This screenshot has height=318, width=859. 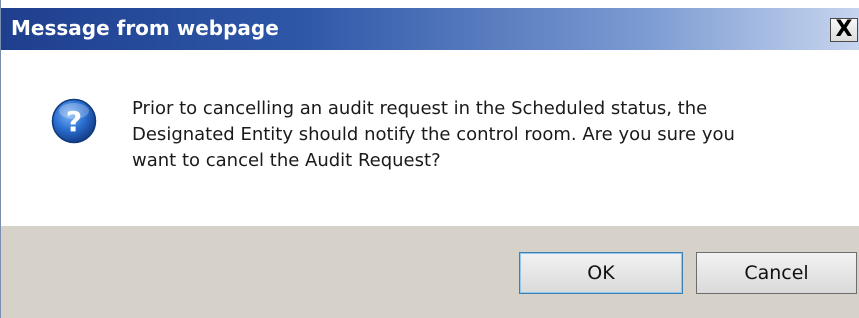 I want to click on message-line: want to cancel the Audit Request?, so click(x=286, y=160).